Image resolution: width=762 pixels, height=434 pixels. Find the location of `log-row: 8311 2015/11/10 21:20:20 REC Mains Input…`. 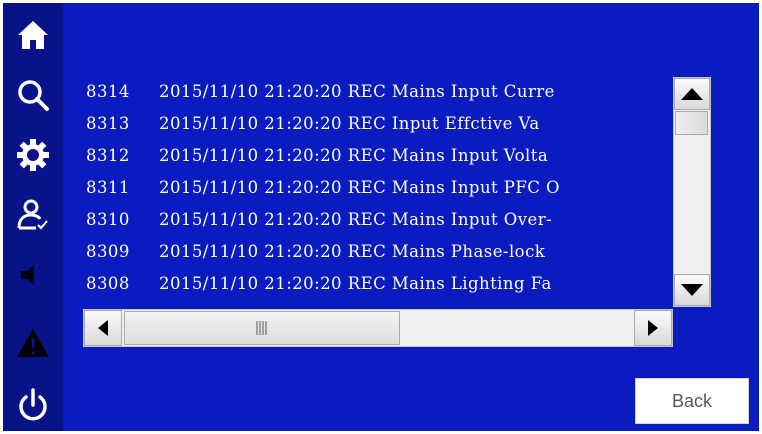

log-row: 8311 2015/11/10 21:20:20 REC Mains Input… is located at coordinates (378, 188).